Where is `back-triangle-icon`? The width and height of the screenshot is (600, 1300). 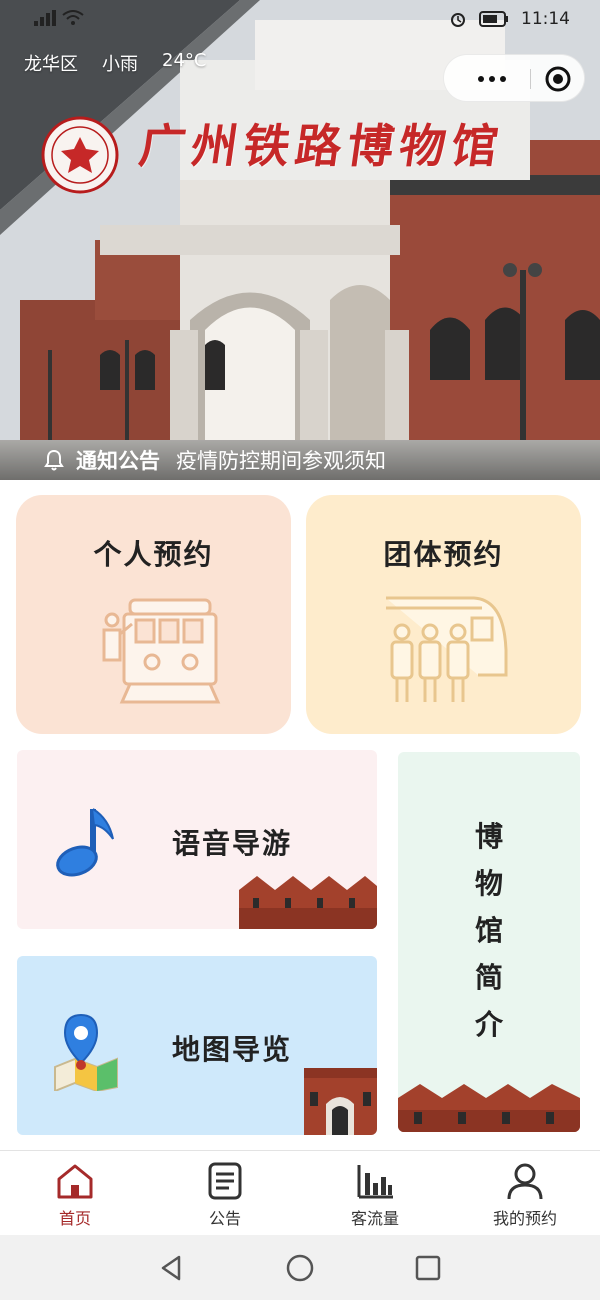 back-triangle-icon is located at coordinates (172, 1268).